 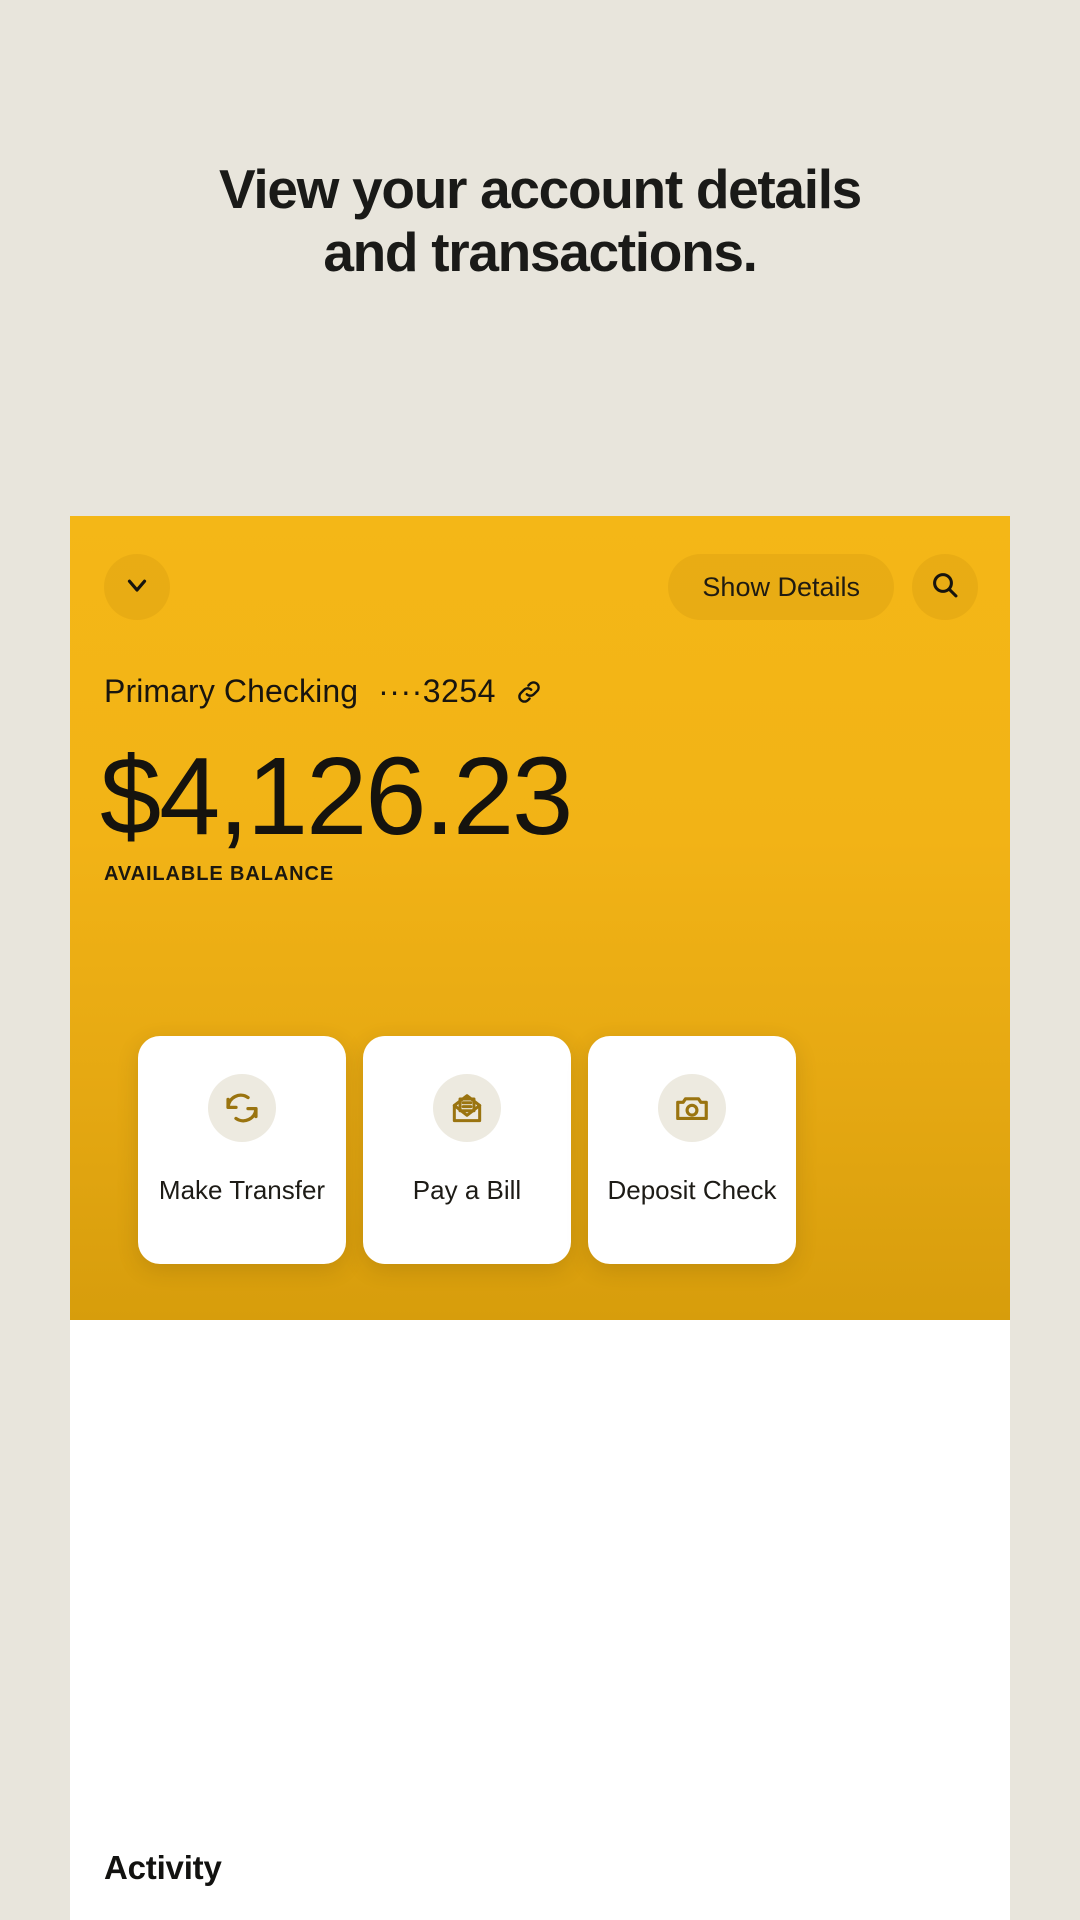 I want to click on search-icon, so click(x=945, y=587).